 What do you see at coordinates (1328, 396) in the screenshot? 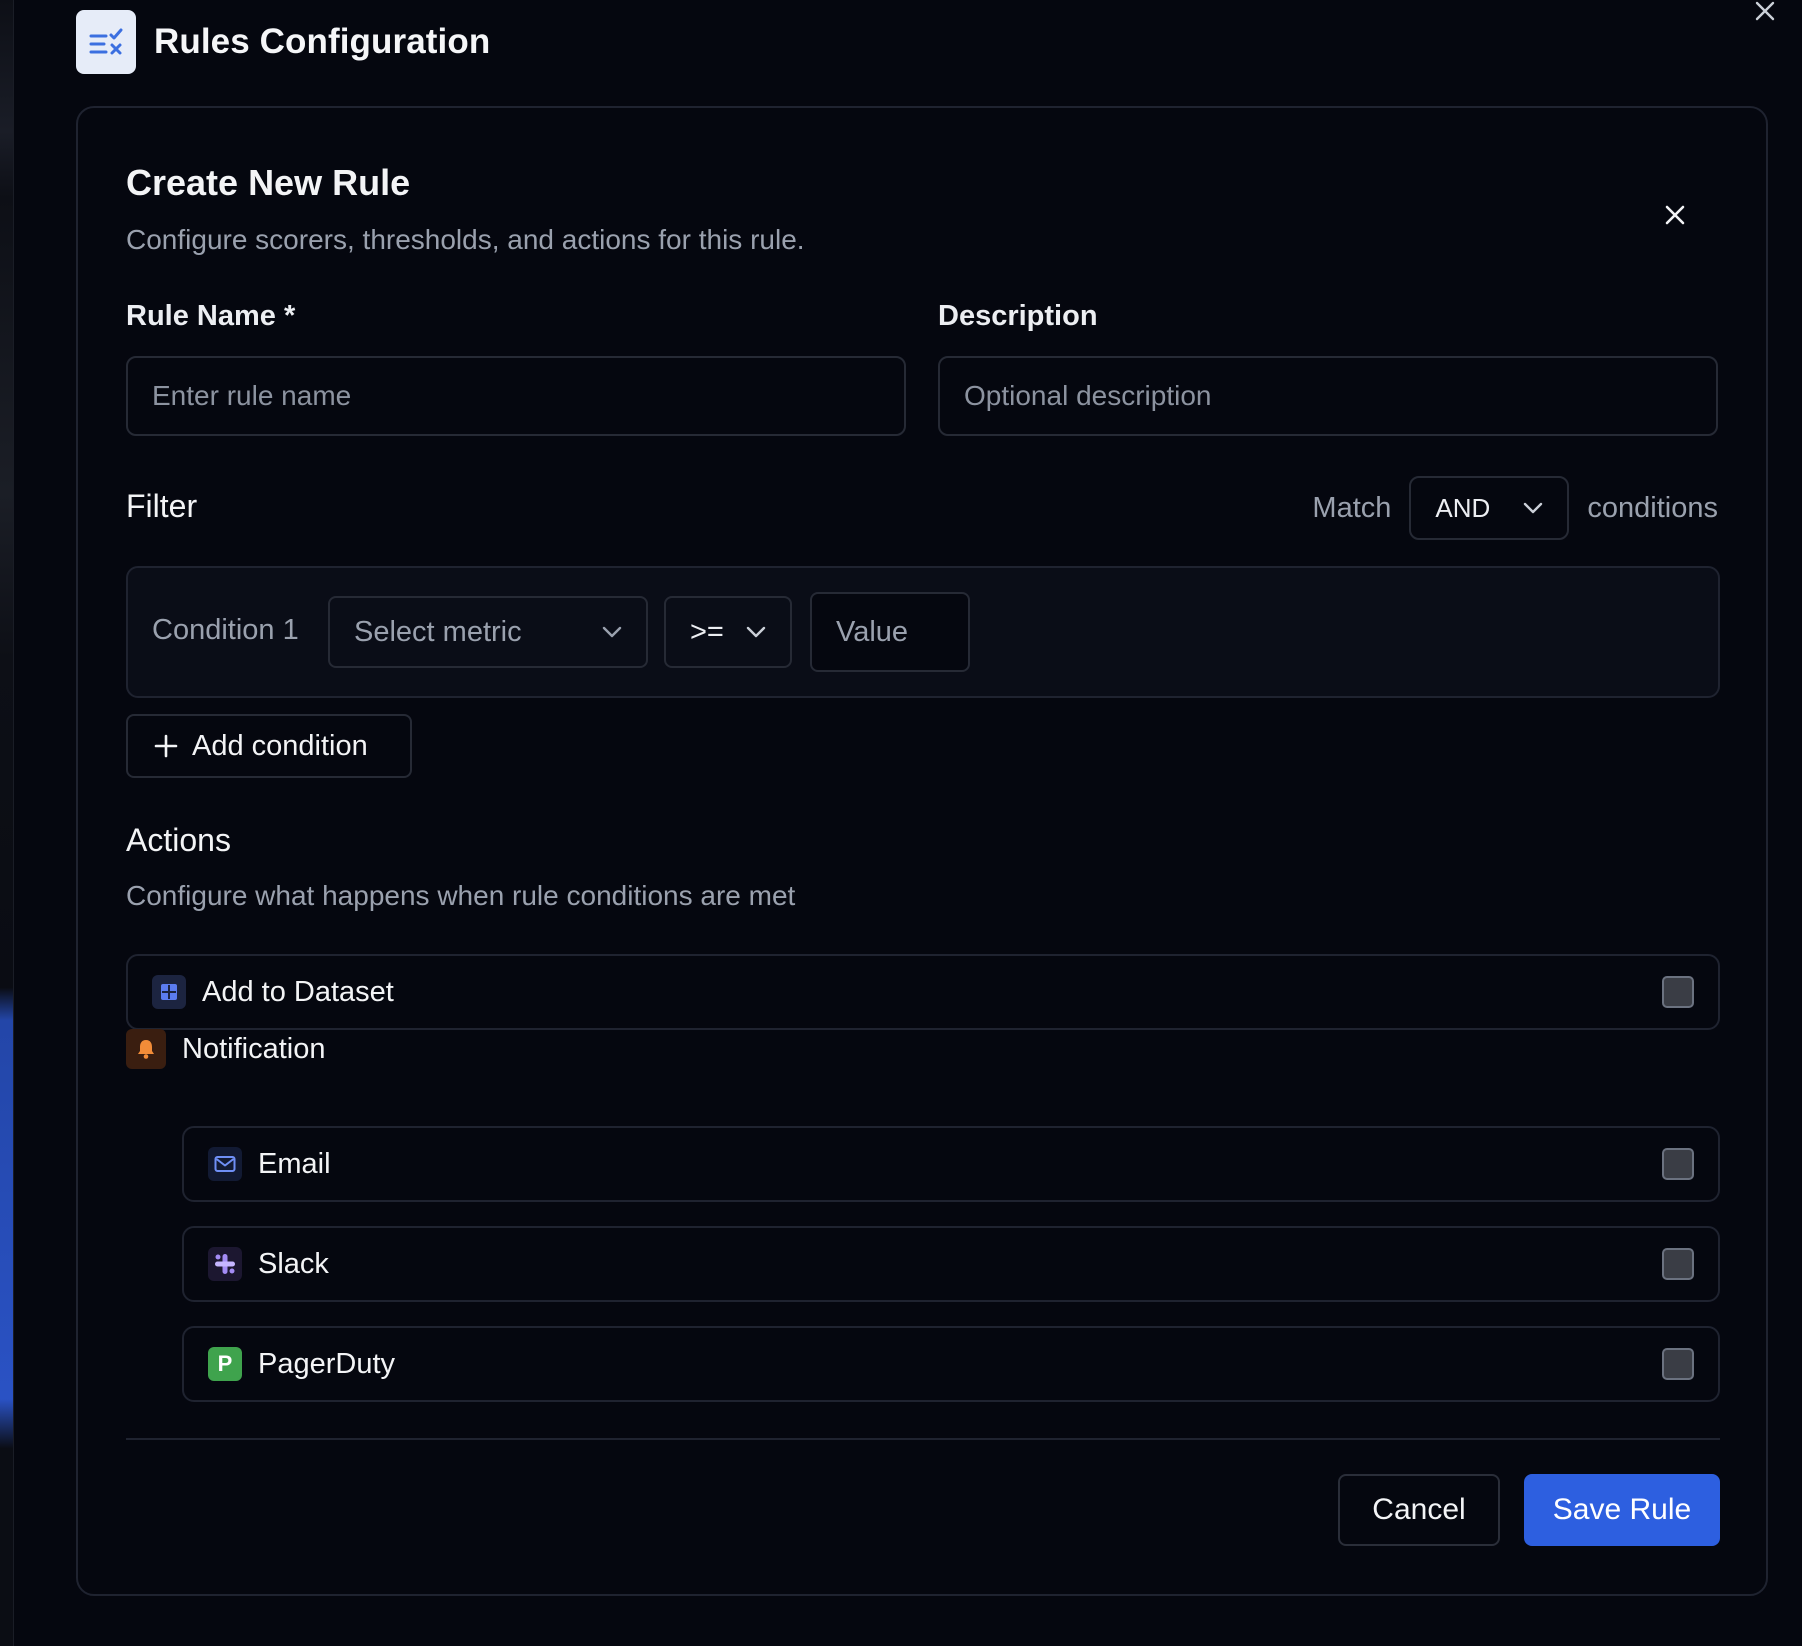
I see `description-input` at bounding box center [1328, 396].